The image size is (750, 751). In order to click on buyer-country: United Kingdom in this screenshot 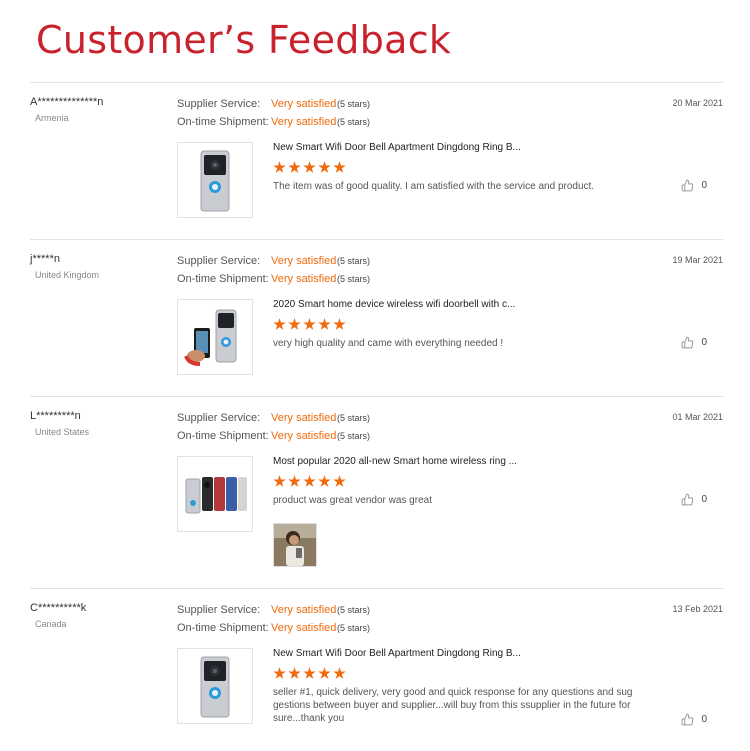, I will do `click(67, 275)`.